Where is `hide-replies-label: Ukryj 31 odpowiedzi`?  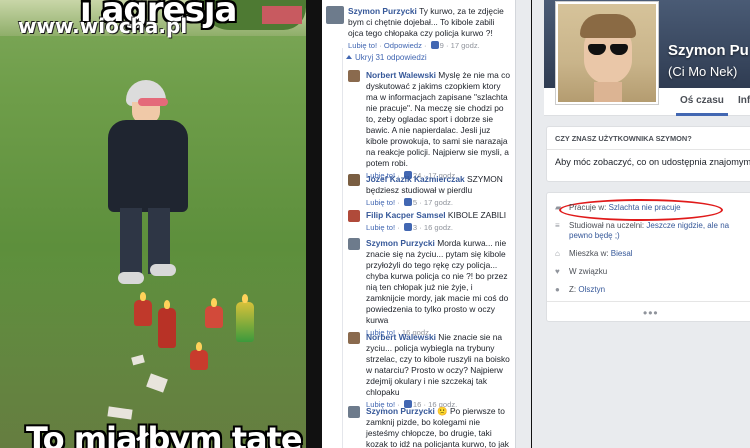 hide-replies-label: Ukryj 31 odpowiedzi is located at coordinates (391, 57).